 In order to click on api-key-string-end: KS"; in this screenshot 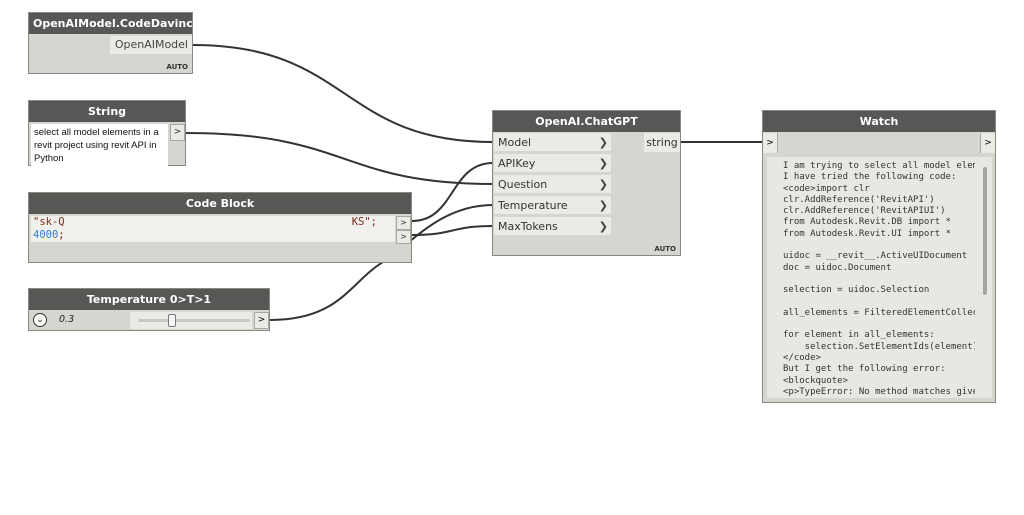, I will do `click(364, 222)`.